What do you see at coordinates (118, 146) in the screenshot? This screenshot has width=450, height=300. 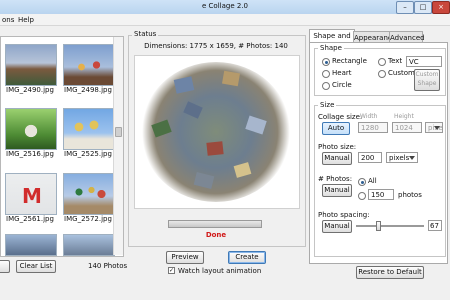 I see `list-scrollbar` at bounding box center [118, 146].